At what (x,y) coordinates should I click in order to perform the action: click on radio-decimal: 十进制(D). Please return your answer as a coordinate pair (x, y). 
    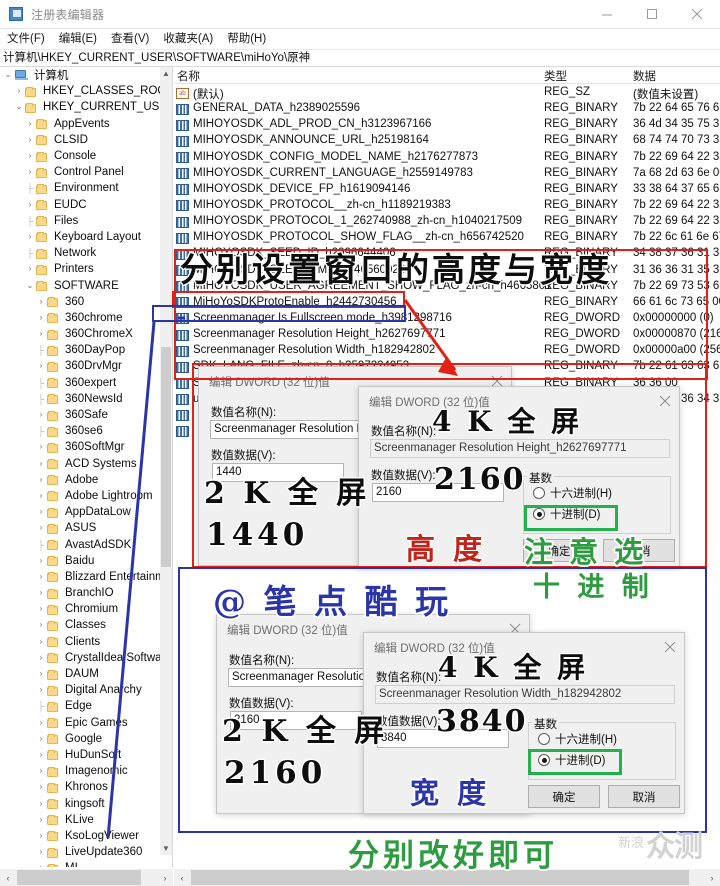
    Looking at the image, I should click on (571, 760).